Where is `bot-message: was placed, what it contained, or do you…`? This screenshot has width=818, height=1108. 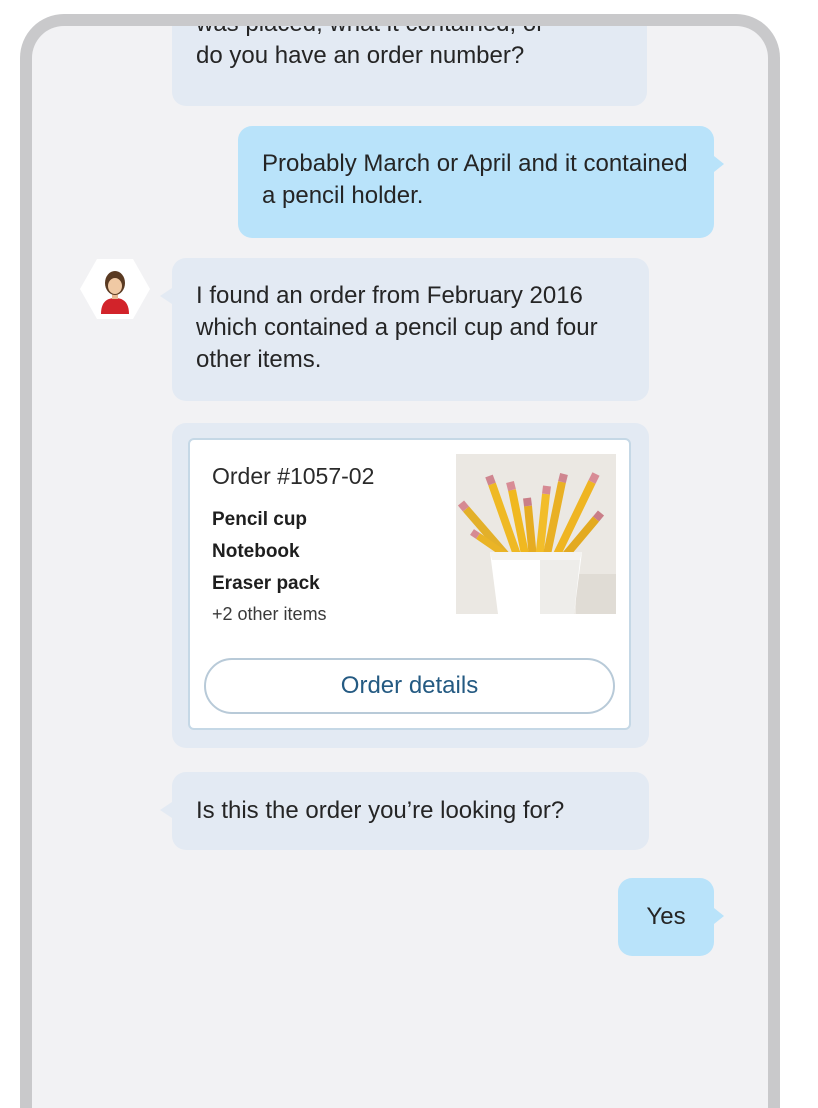 bot-message: was placed, what it contained, or do you… is located at coordinates (409, 60).